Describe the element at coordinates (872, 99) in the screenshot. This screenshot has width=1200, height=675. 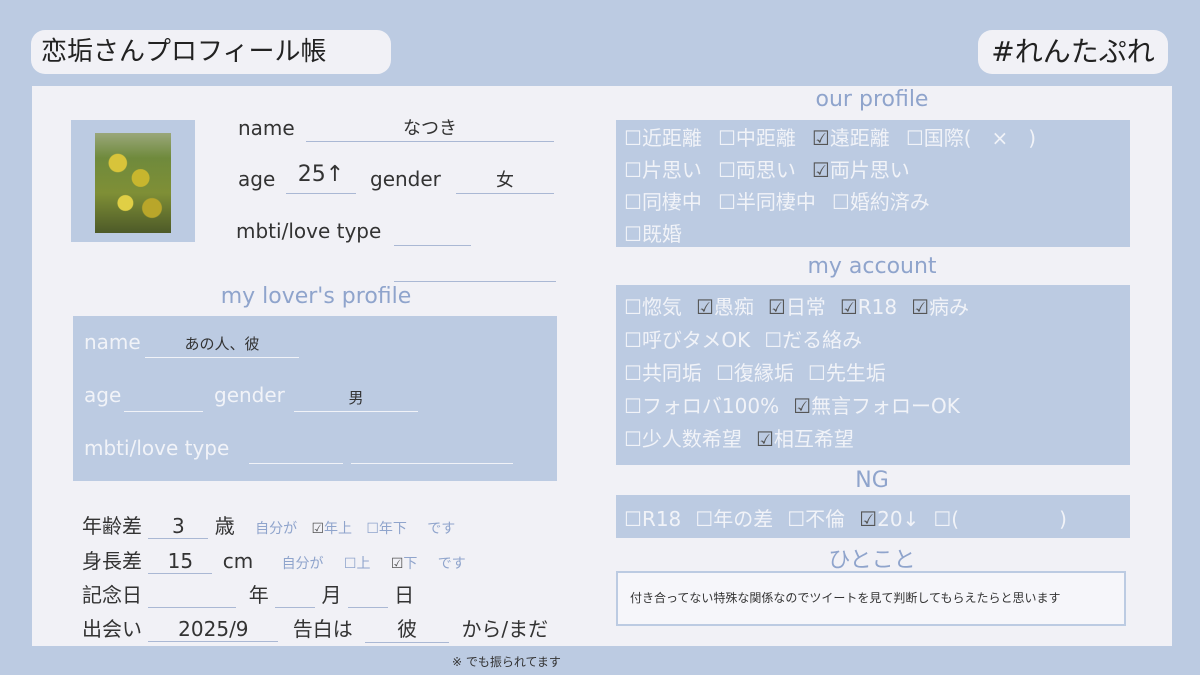
I see `our-profile-title: our profile` at that location.